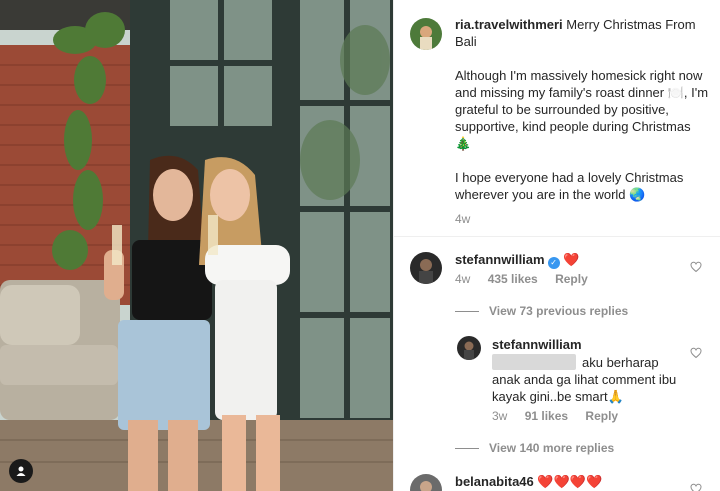  I want to click on view-replies-label: View 140 more replies, so click(552, 448).